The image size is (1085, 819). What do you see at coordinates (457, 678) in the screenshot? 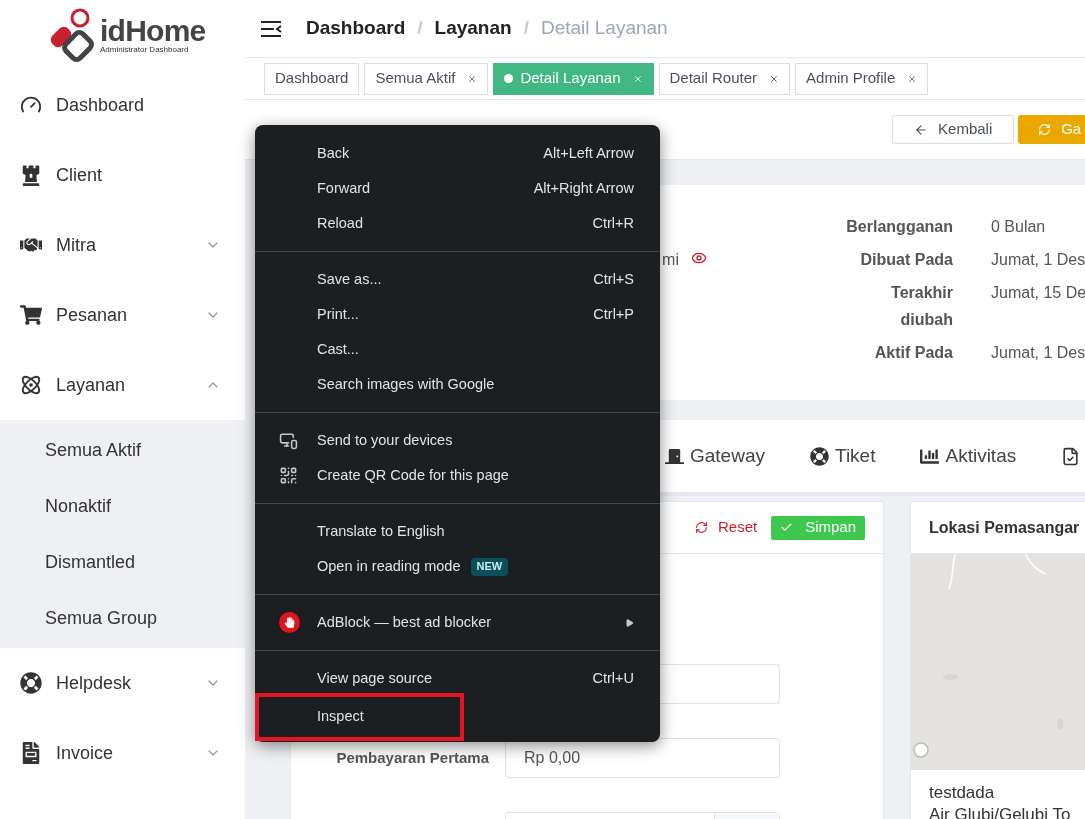
I see `menu-item: View page source Ctrl+U` at bounding box center [457, 678].